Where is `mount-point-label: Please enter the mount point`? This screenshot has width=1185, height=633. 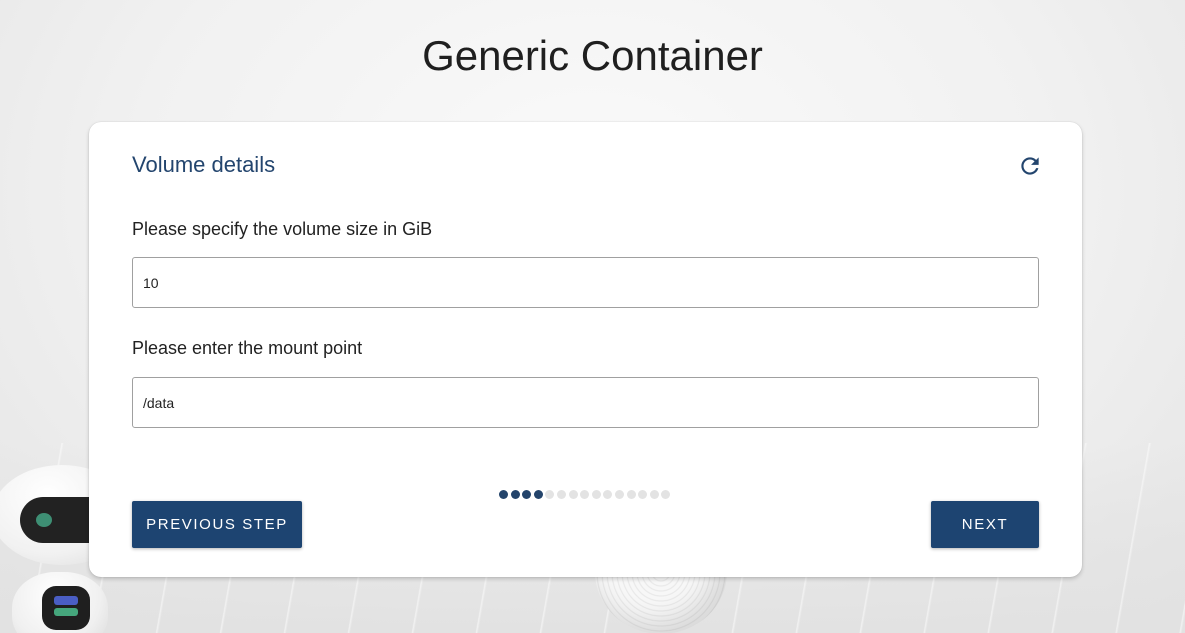 mount-point-label: Please enter the mount point is located at coordinates (247, 348).